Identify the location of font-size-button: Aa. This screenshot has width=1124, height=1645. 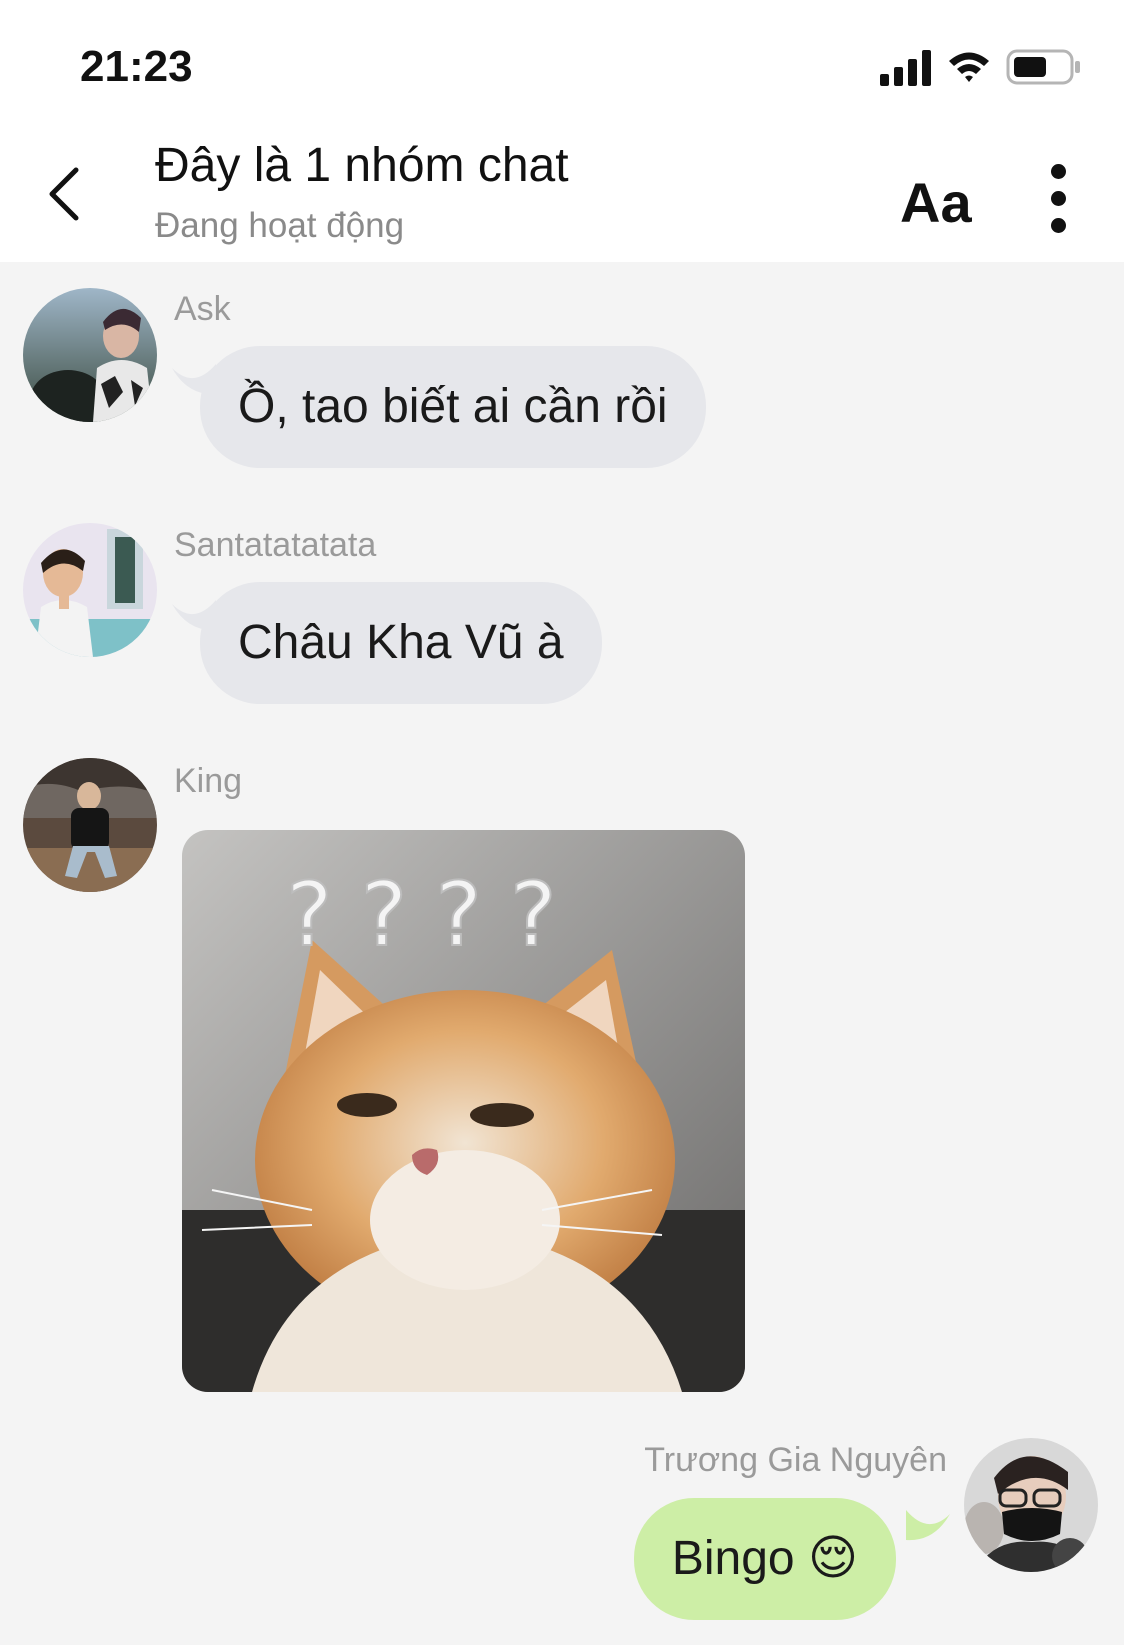
(936, 202).